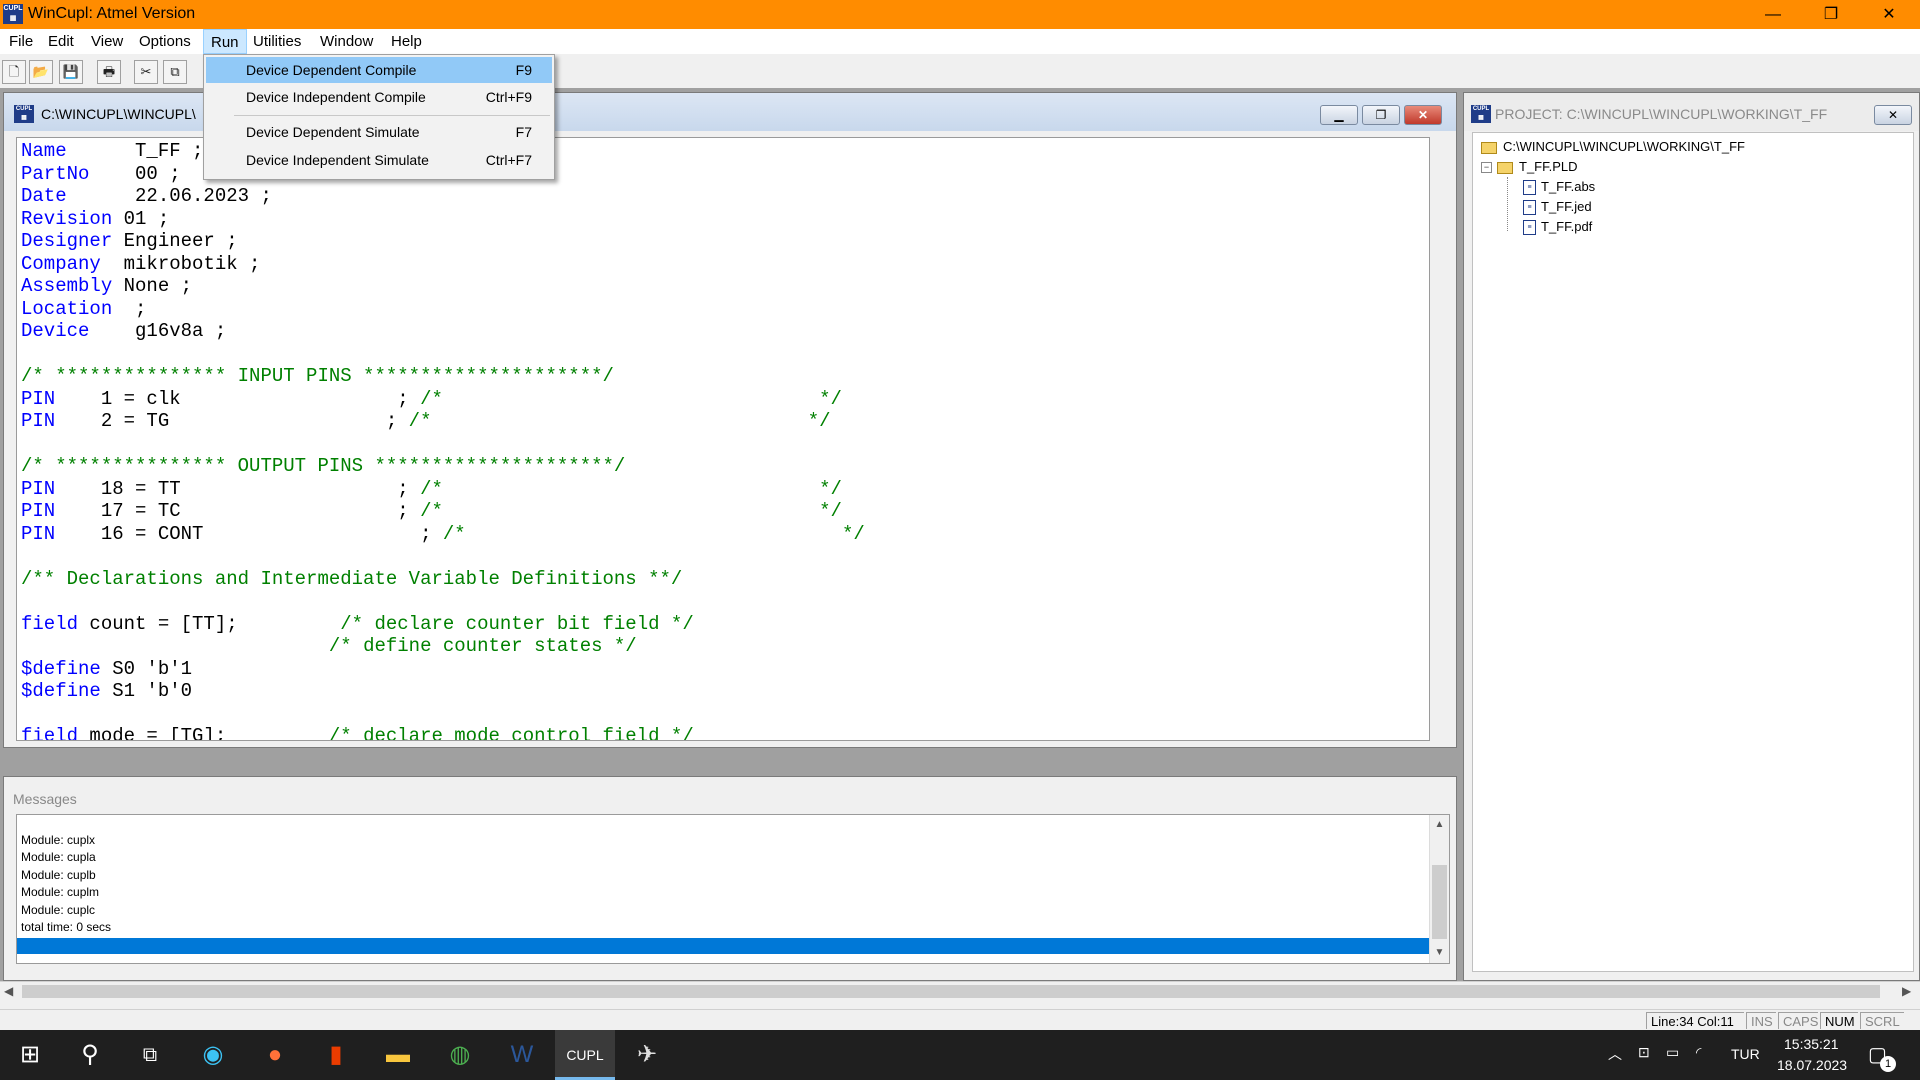 The width and height of the screenshot is (1920, 1080). Describe the element at coordinates (398, 1055) in the screenshot. I see `file-explorer-icon: ▬` at that location.